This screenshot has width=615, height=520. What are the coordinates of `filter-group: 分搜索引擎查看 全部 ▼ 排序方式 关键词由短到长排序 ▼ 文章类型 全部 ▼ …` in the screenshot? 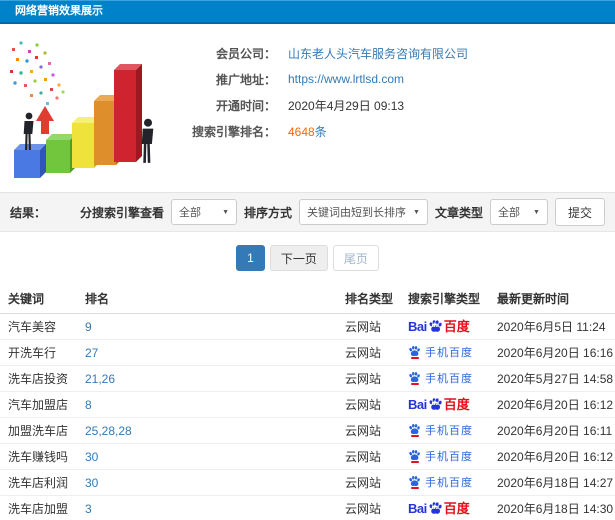 It's located at (342, 212).